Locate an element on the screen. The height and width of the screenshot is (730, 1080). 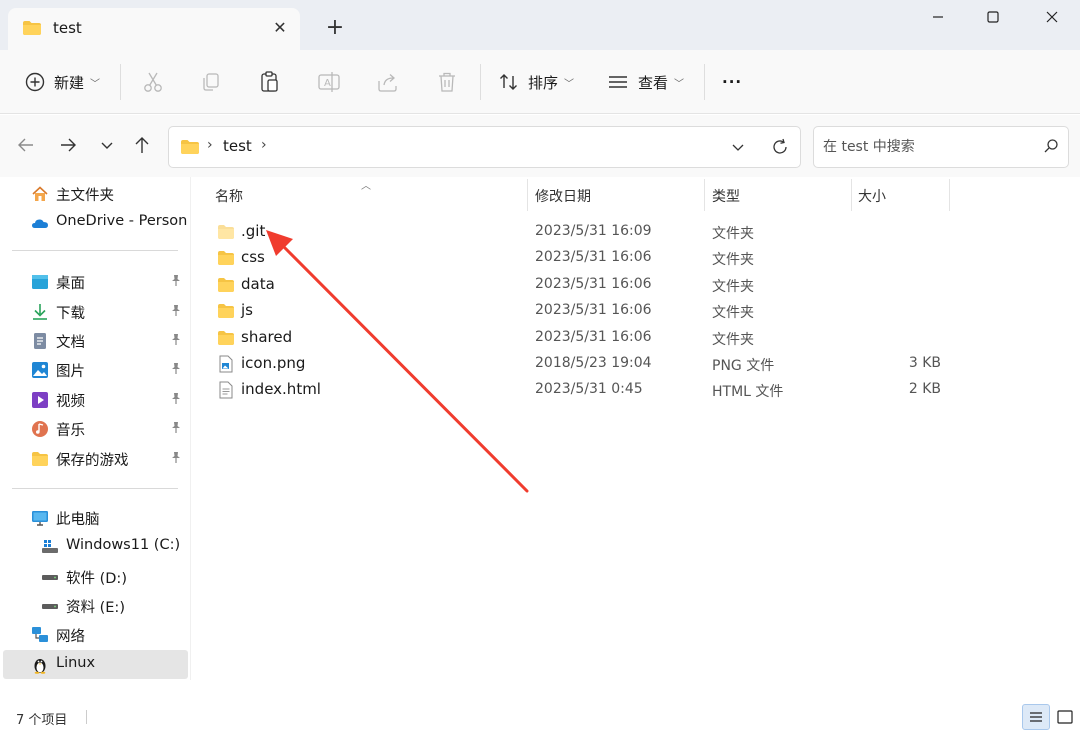
address-box: › test › is located at coordinates (484, 147).